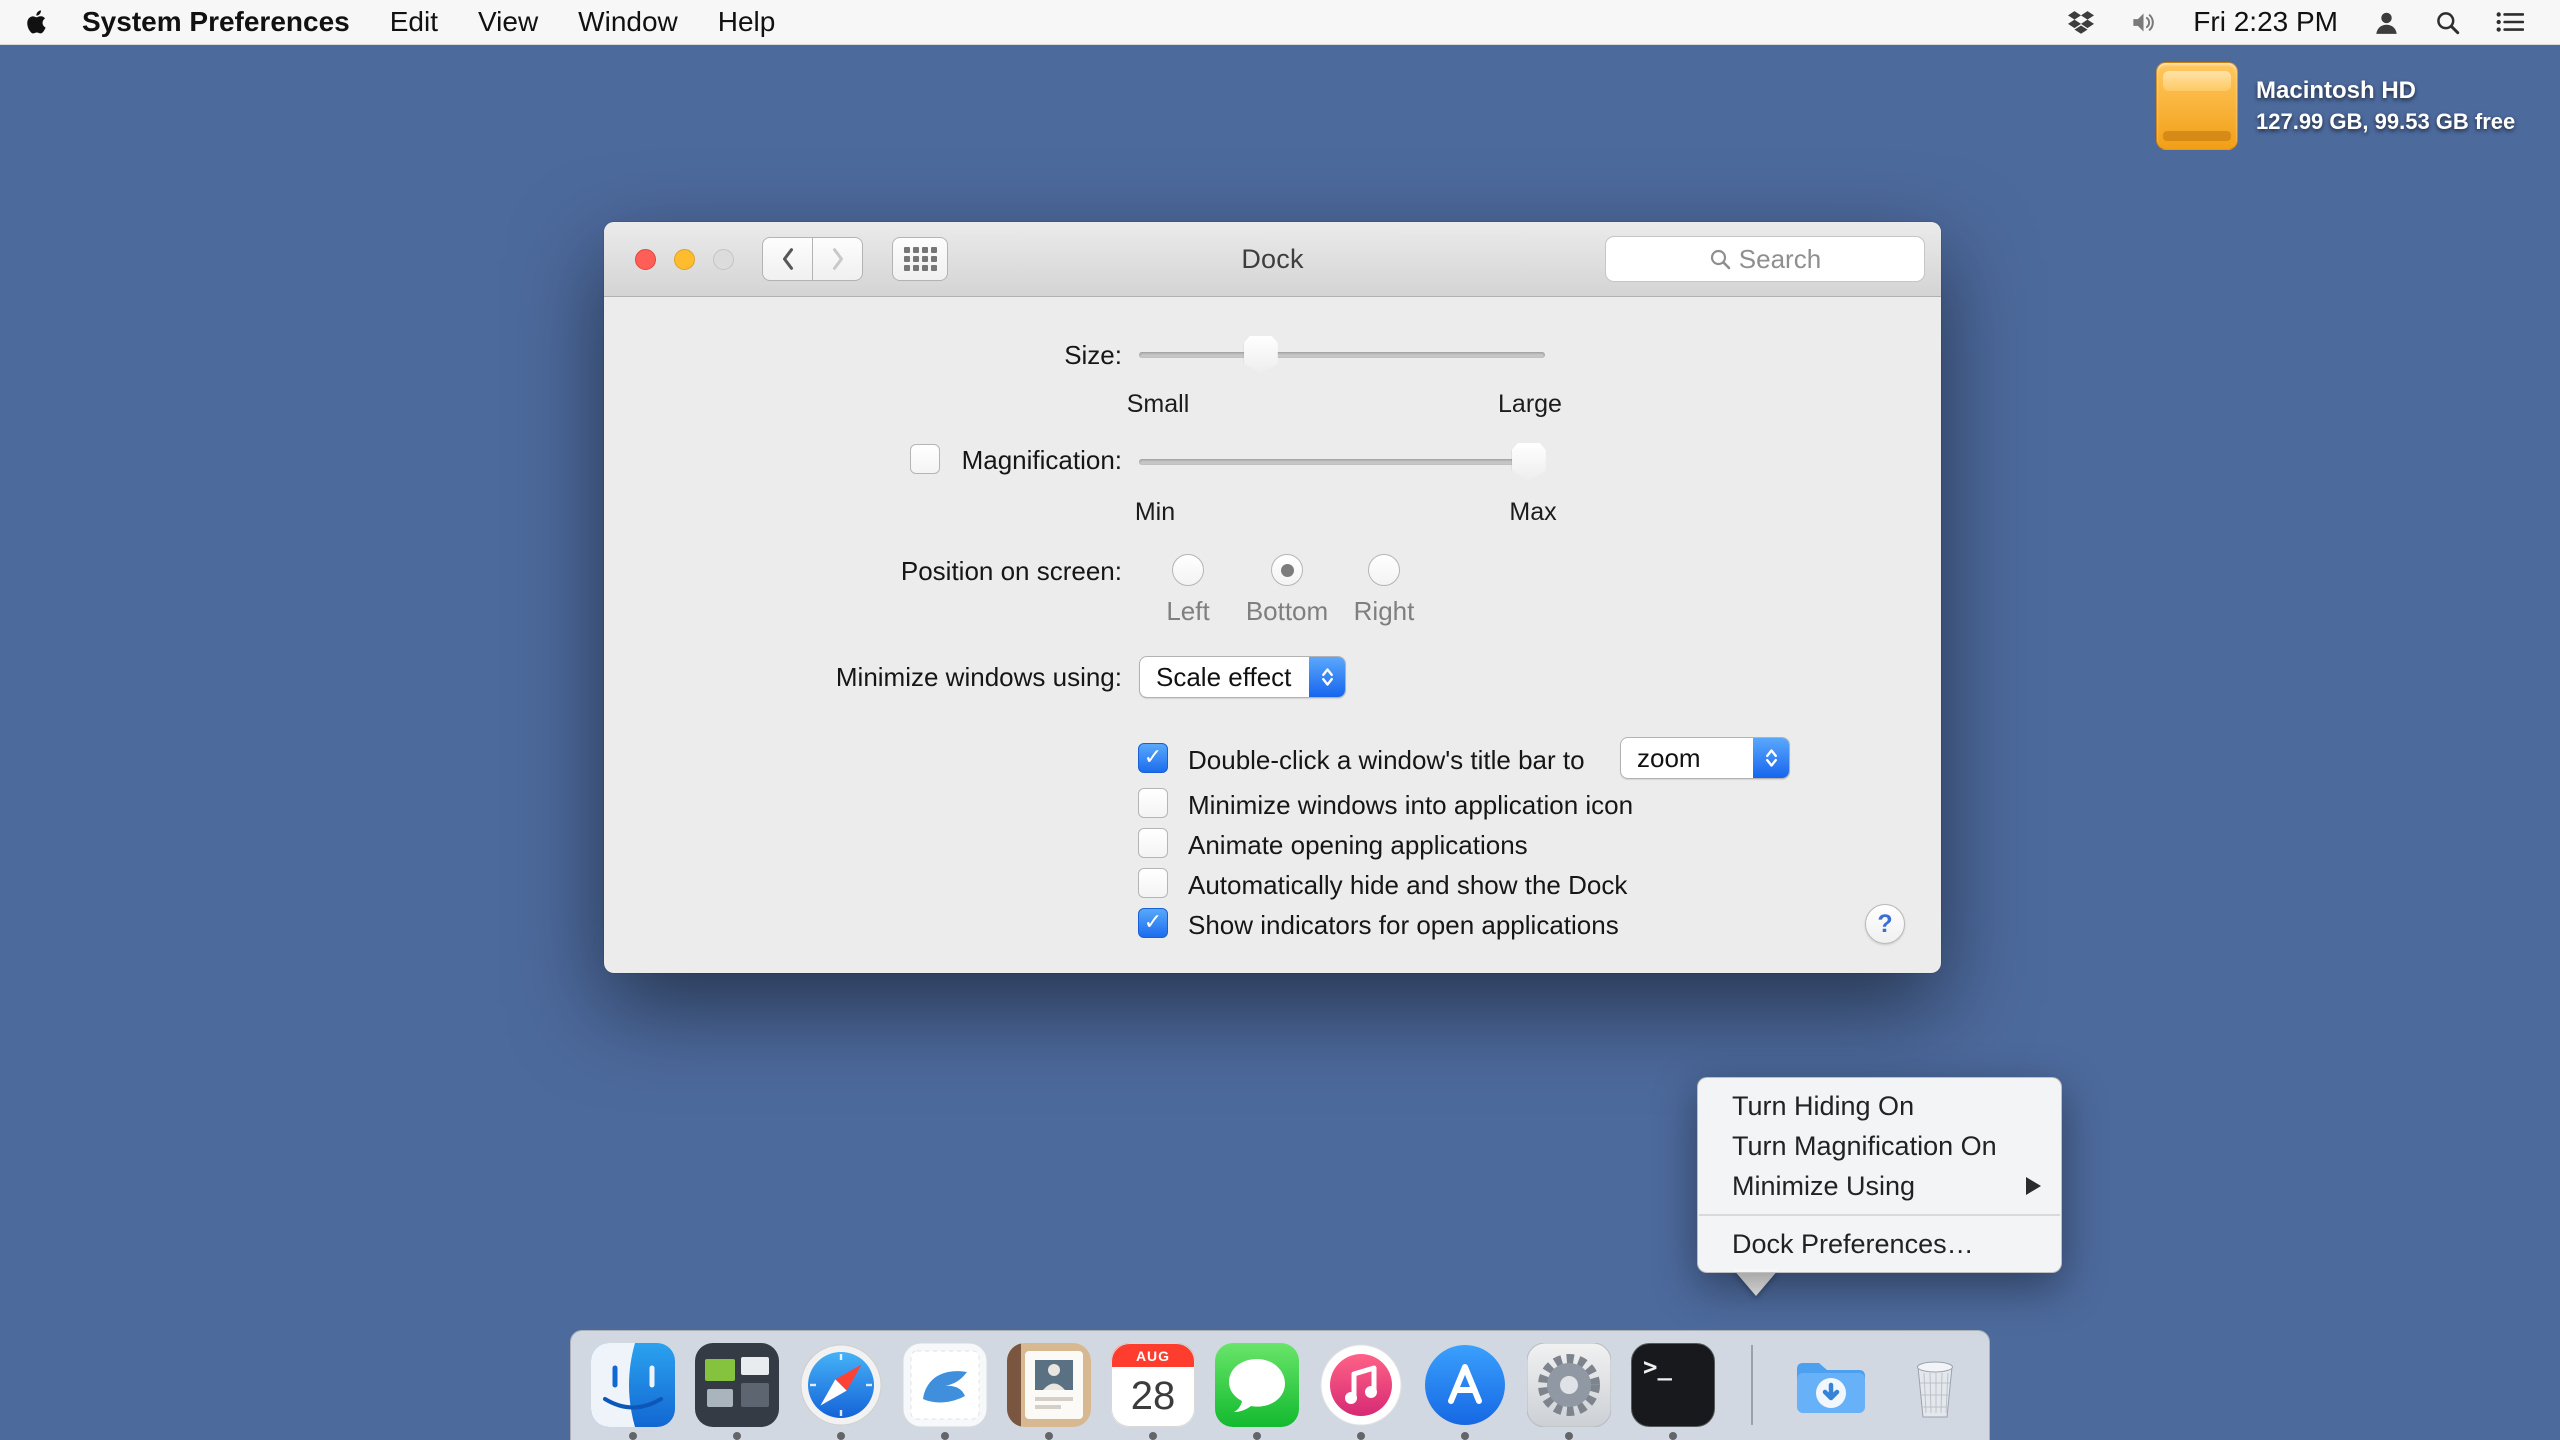 The height and width of the screenshot is (1440, 2560). I want to click on size-min-label: Small, so click(1158, 404).